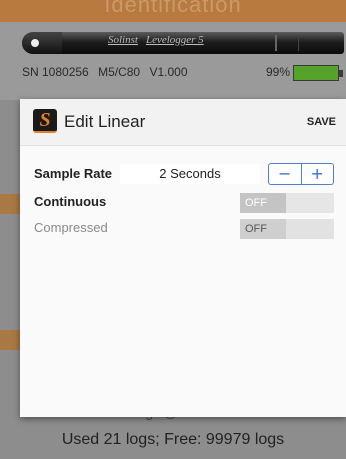  I want to click on sample-rate-stepper: − +, so click(301, 174).